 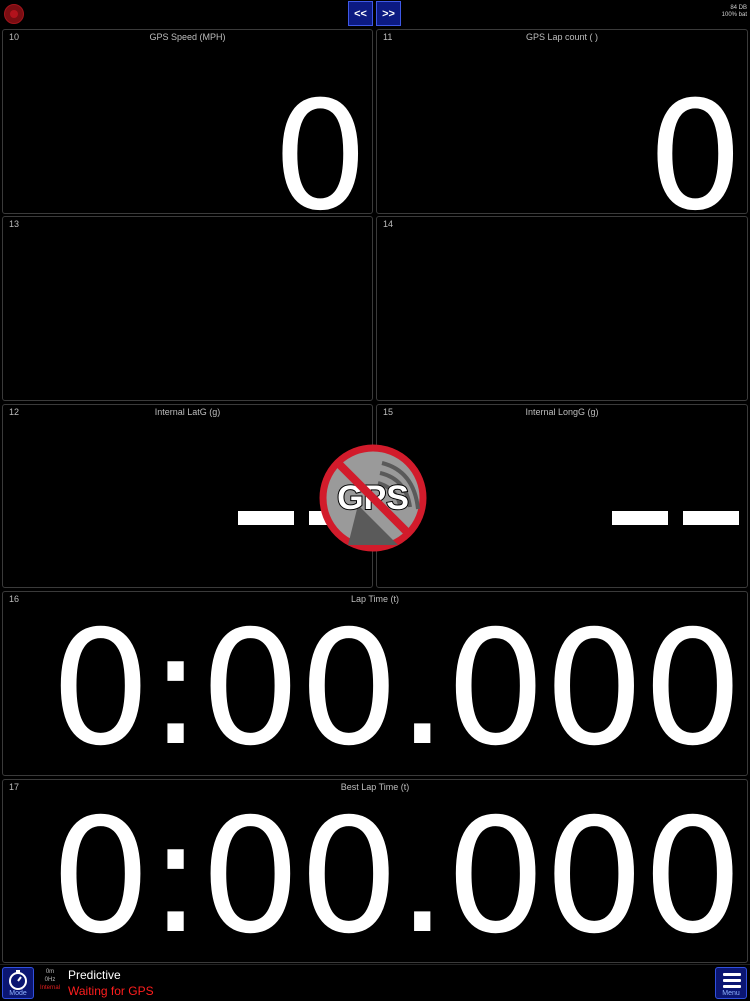 What do you see at coordinates (375, 14) in the screenshot?
I see `top-bar: << >> 84 DB 100% bat` at bounding box center [375, 14].